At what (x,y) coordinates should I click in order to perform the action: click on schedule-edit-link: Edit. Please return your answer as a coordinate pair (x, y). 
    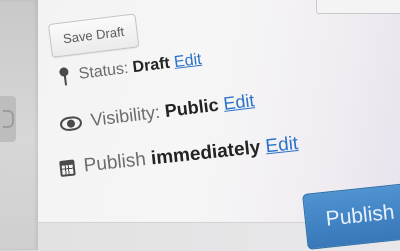
    Looking at the image, I should click on (281, 145).